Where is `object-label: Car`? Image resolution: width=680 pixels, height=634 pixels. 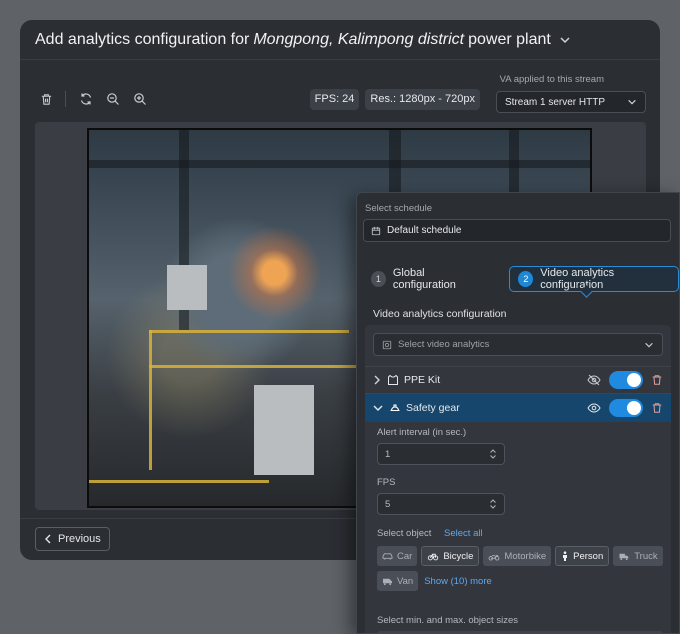
object-label: Car is located at coordinates (405, 556).